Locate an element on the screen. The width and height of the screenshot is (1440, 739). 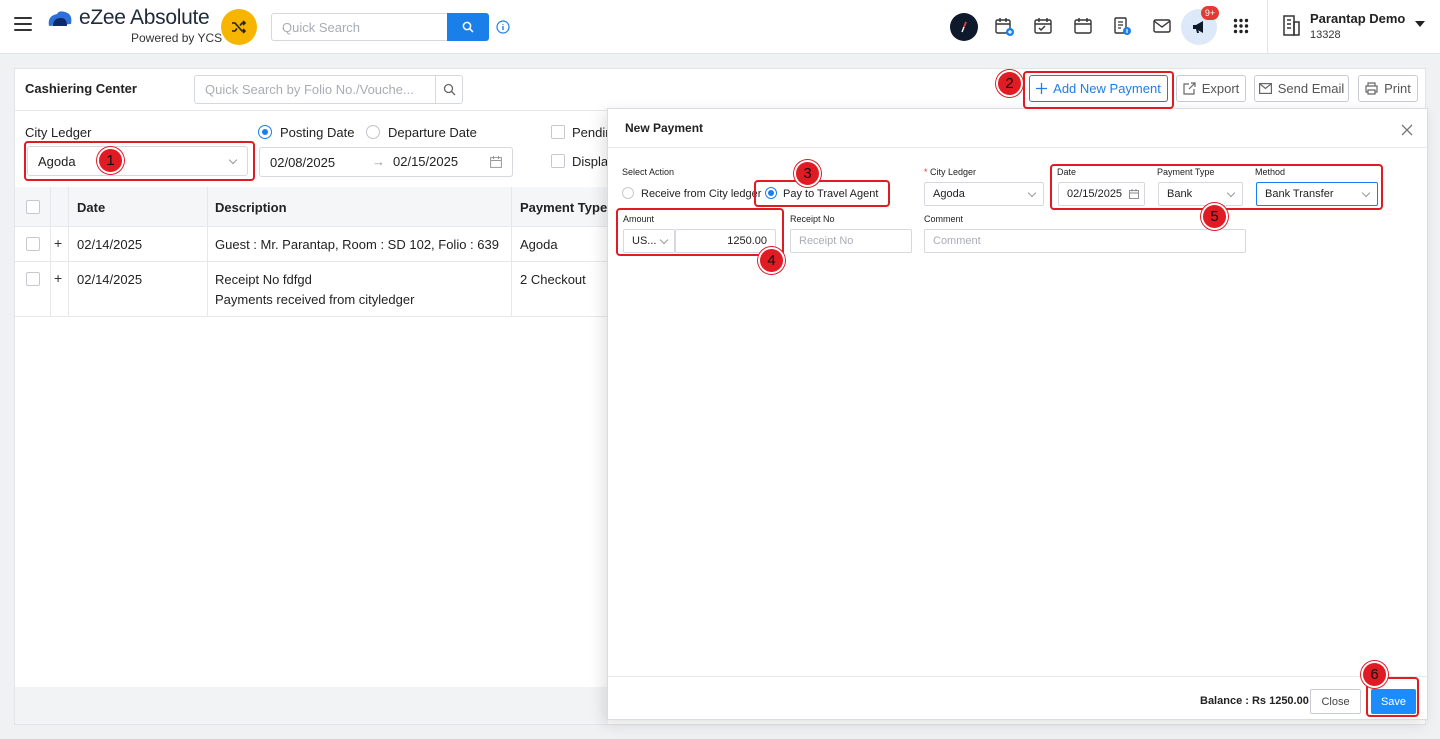
highlight-add-new-payment is located at coordinates (1098, 90).